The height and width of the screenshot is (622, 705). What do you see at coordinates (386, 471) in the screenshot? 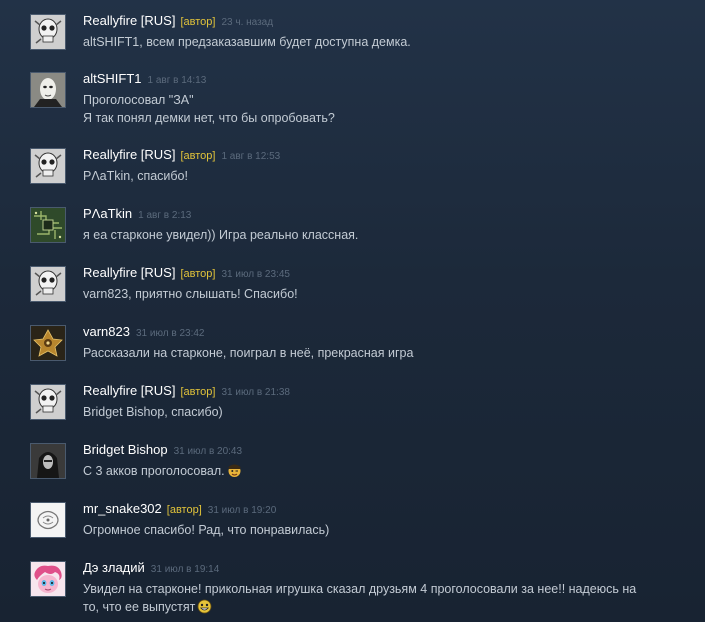
I see `comment-text: С 3 акков проголосовал.` at bounding box center [386, 471].